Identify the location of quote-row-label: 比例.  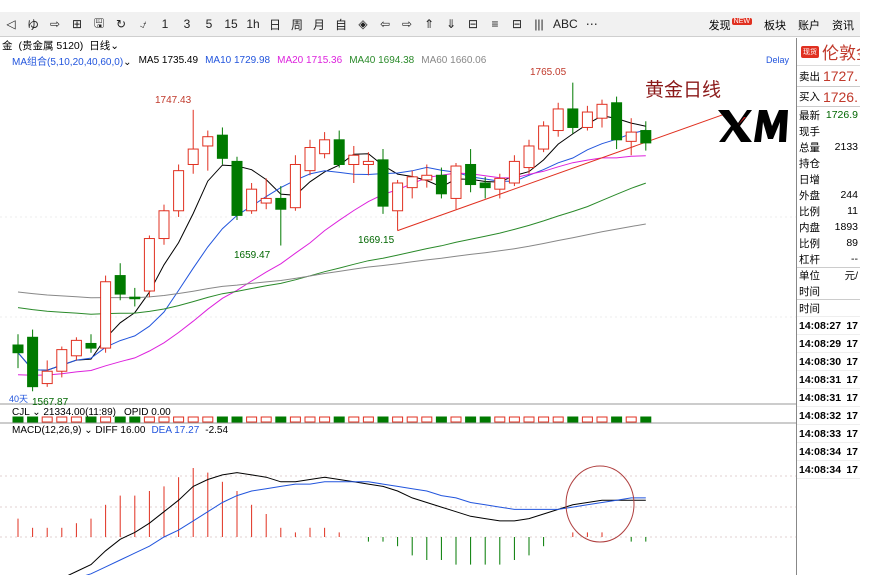
(809, 243).